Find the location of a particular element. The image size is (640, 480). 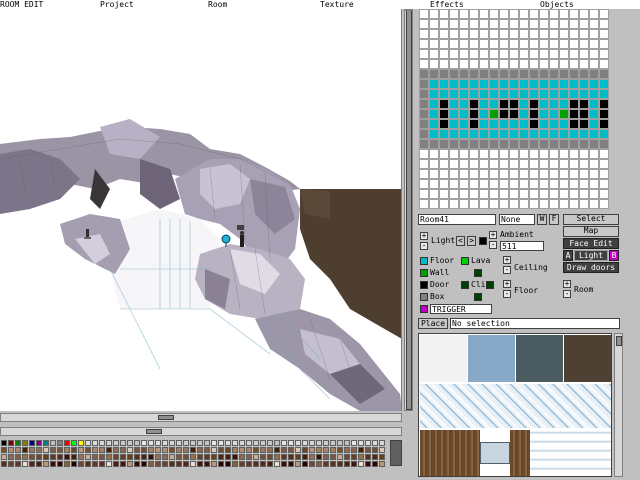

viewport-vscroll-thumb is located at coordinates (409, 210).